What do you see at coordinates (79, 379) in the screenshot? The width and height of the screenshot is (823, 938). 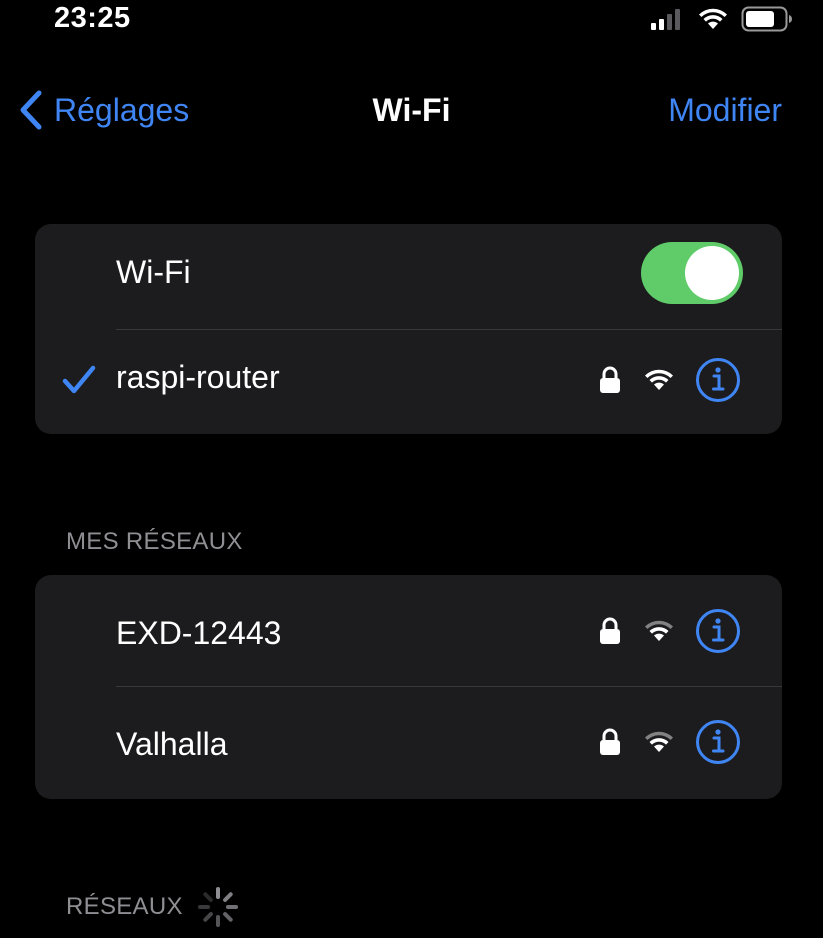 I see `checkmark-icon` at bounding box center [79, 379].